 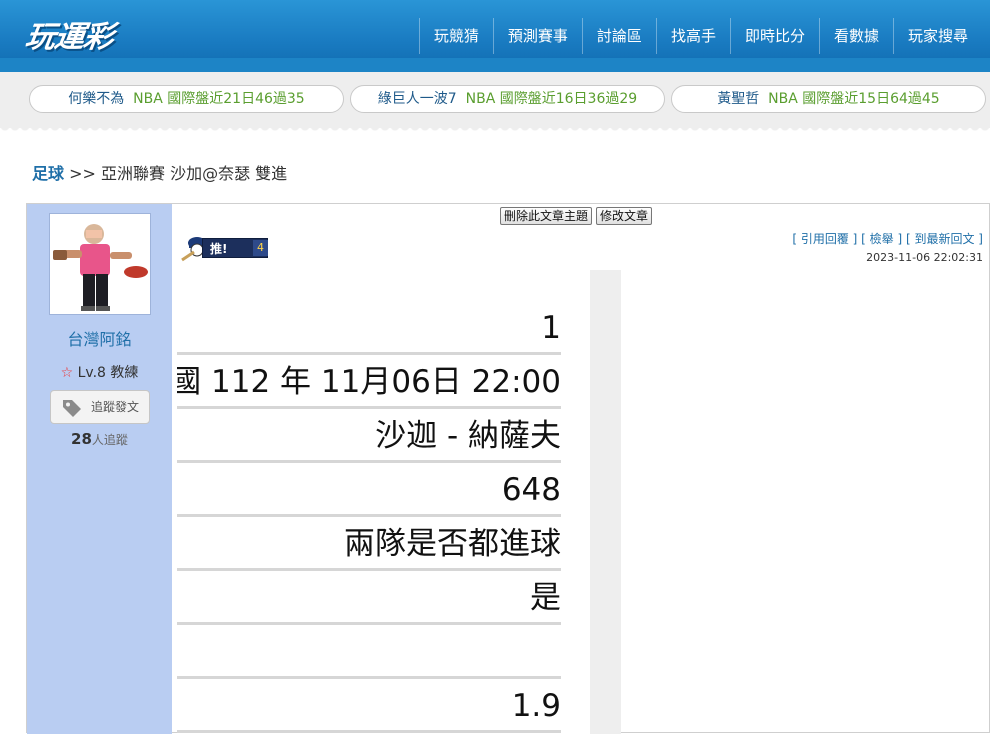 What do you see at coordinates (824, 239) in the screenshot?
I see `quote-reply-link: [ 引用回覆 ]` at bounding box center [824, 239].